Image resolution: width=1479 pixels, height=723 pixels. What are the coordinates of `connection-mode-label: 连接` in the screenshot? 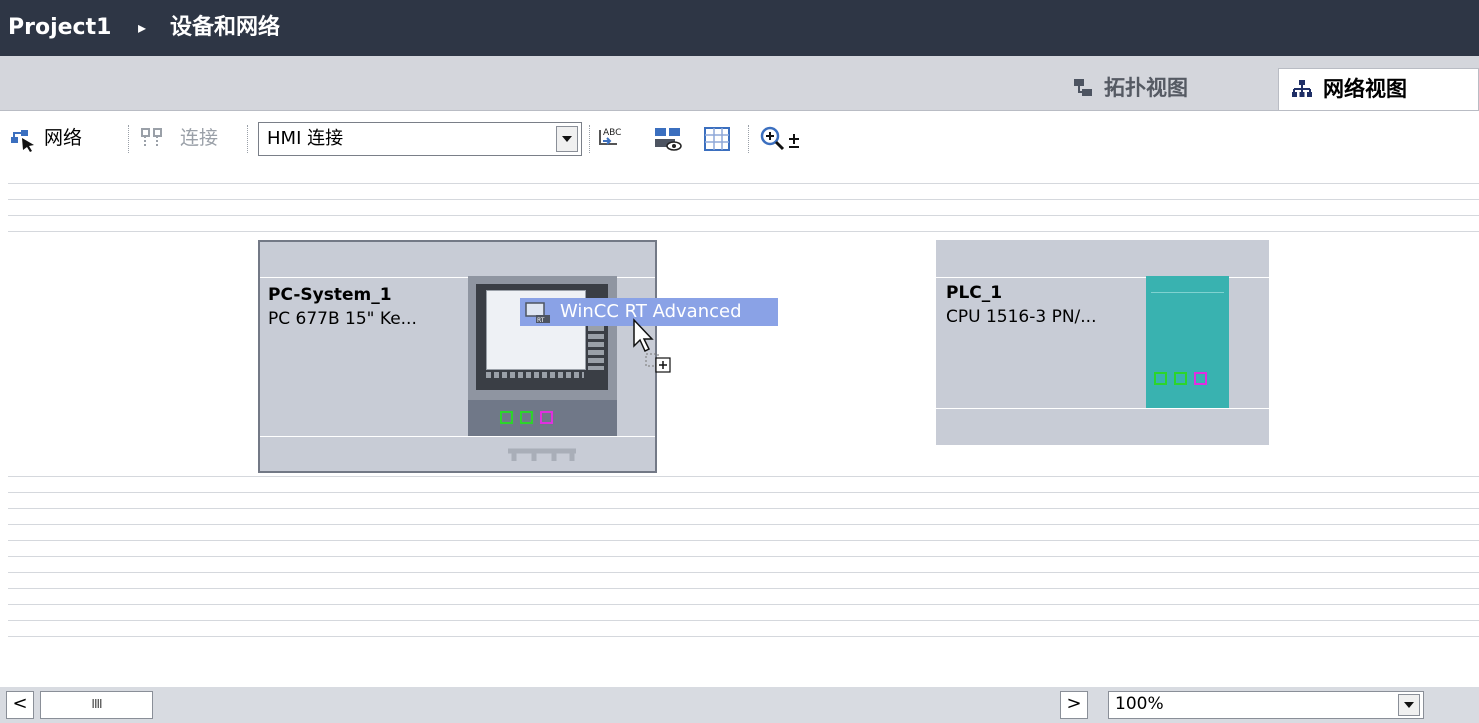 It's located at (199, 138).